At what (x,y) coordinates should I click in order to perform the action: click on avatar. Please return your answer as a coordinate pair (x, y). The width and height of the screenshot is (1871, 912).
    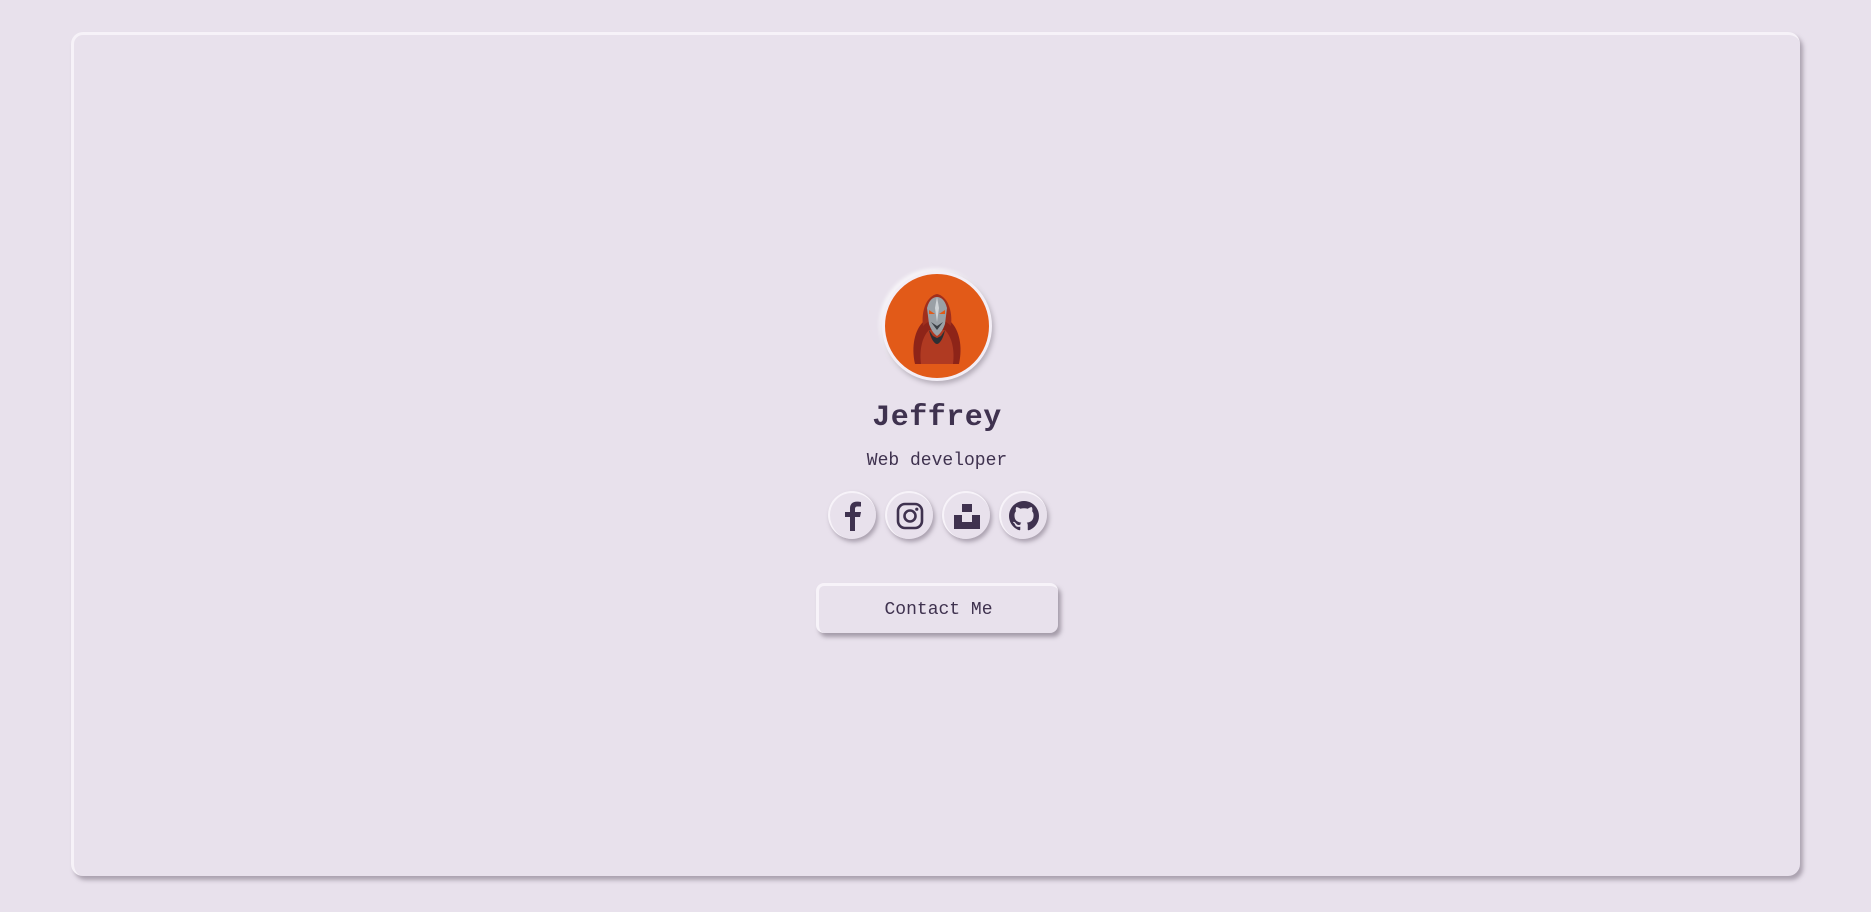
    Looking at the image, I should click on (937, 326).